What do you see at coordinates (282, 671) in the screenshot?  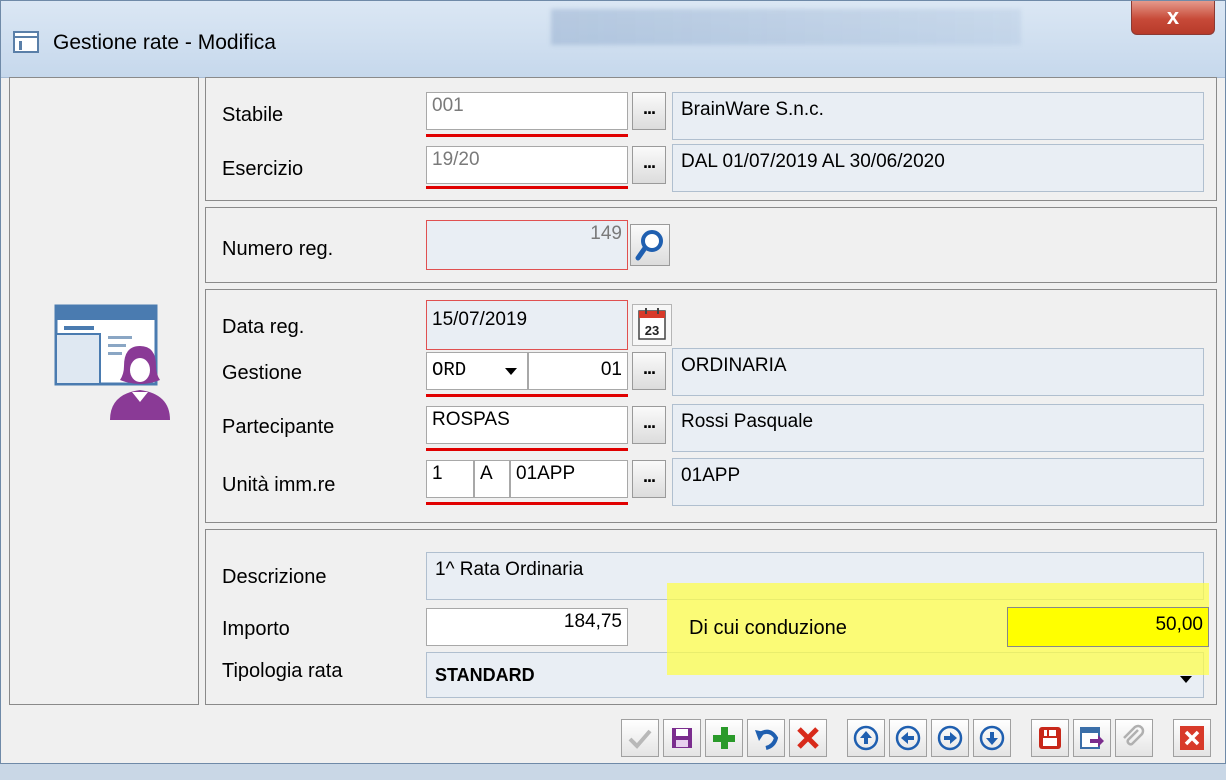 I see `tipologia-label: Tipologia rata` at bounding box center [282, 671].